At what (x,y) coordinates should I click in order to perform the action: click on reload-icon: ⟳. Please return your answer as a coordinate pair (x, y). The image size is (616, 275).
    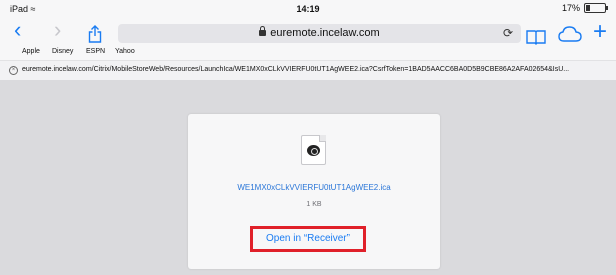
    Looking at the image, I should click on (508, 33).